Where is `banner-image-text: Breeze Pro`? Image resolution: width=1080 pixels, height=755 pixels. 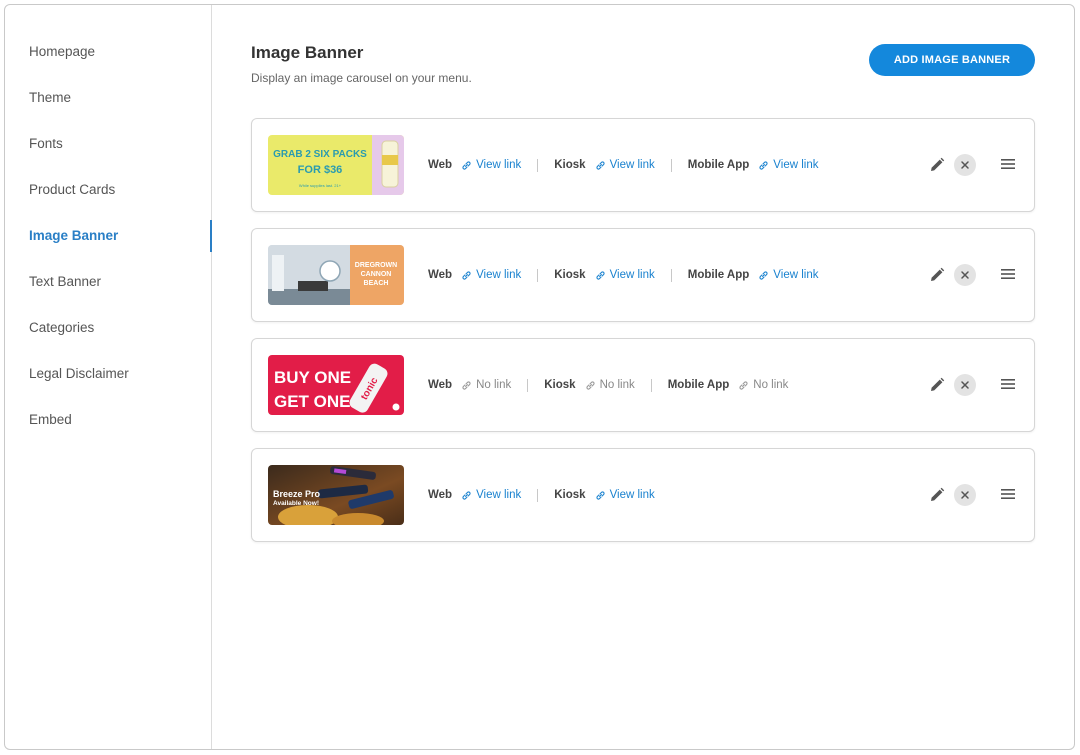
banner-image-text: Breeze Pro is located at coordinates (297, 494).